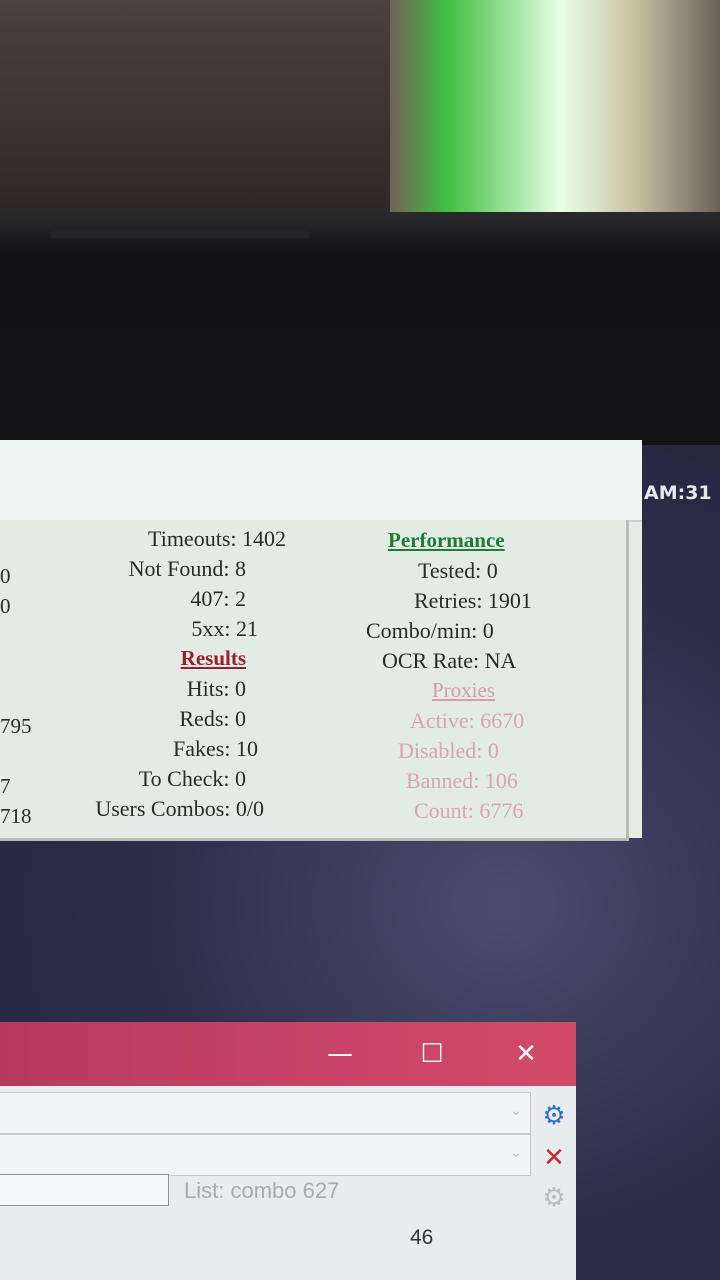 The image size is (720, 1280). What do you see at coordinates (217, 538) in the screenshot?
I see `timeouts-stat: Timeouts: 1402` at bounding box center [217, 538].